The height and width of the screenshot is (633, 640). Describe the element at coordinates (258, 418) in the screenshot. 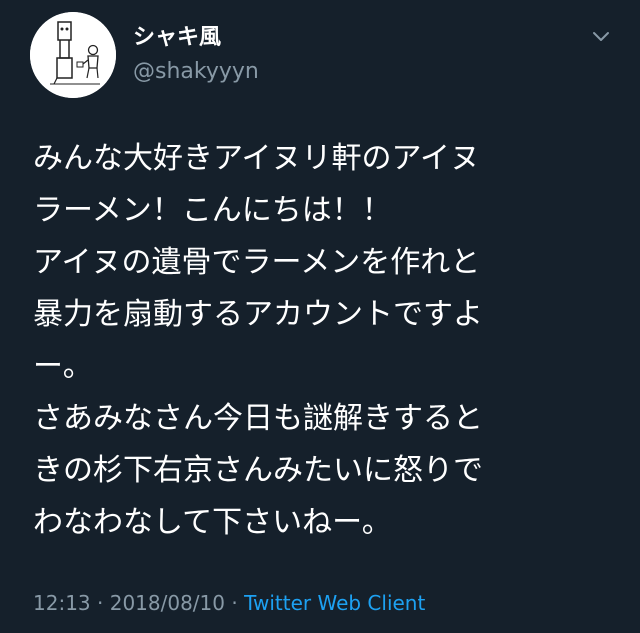

I see `tweet-text-line: さあみなさん今日も謎解きすると` at that location.